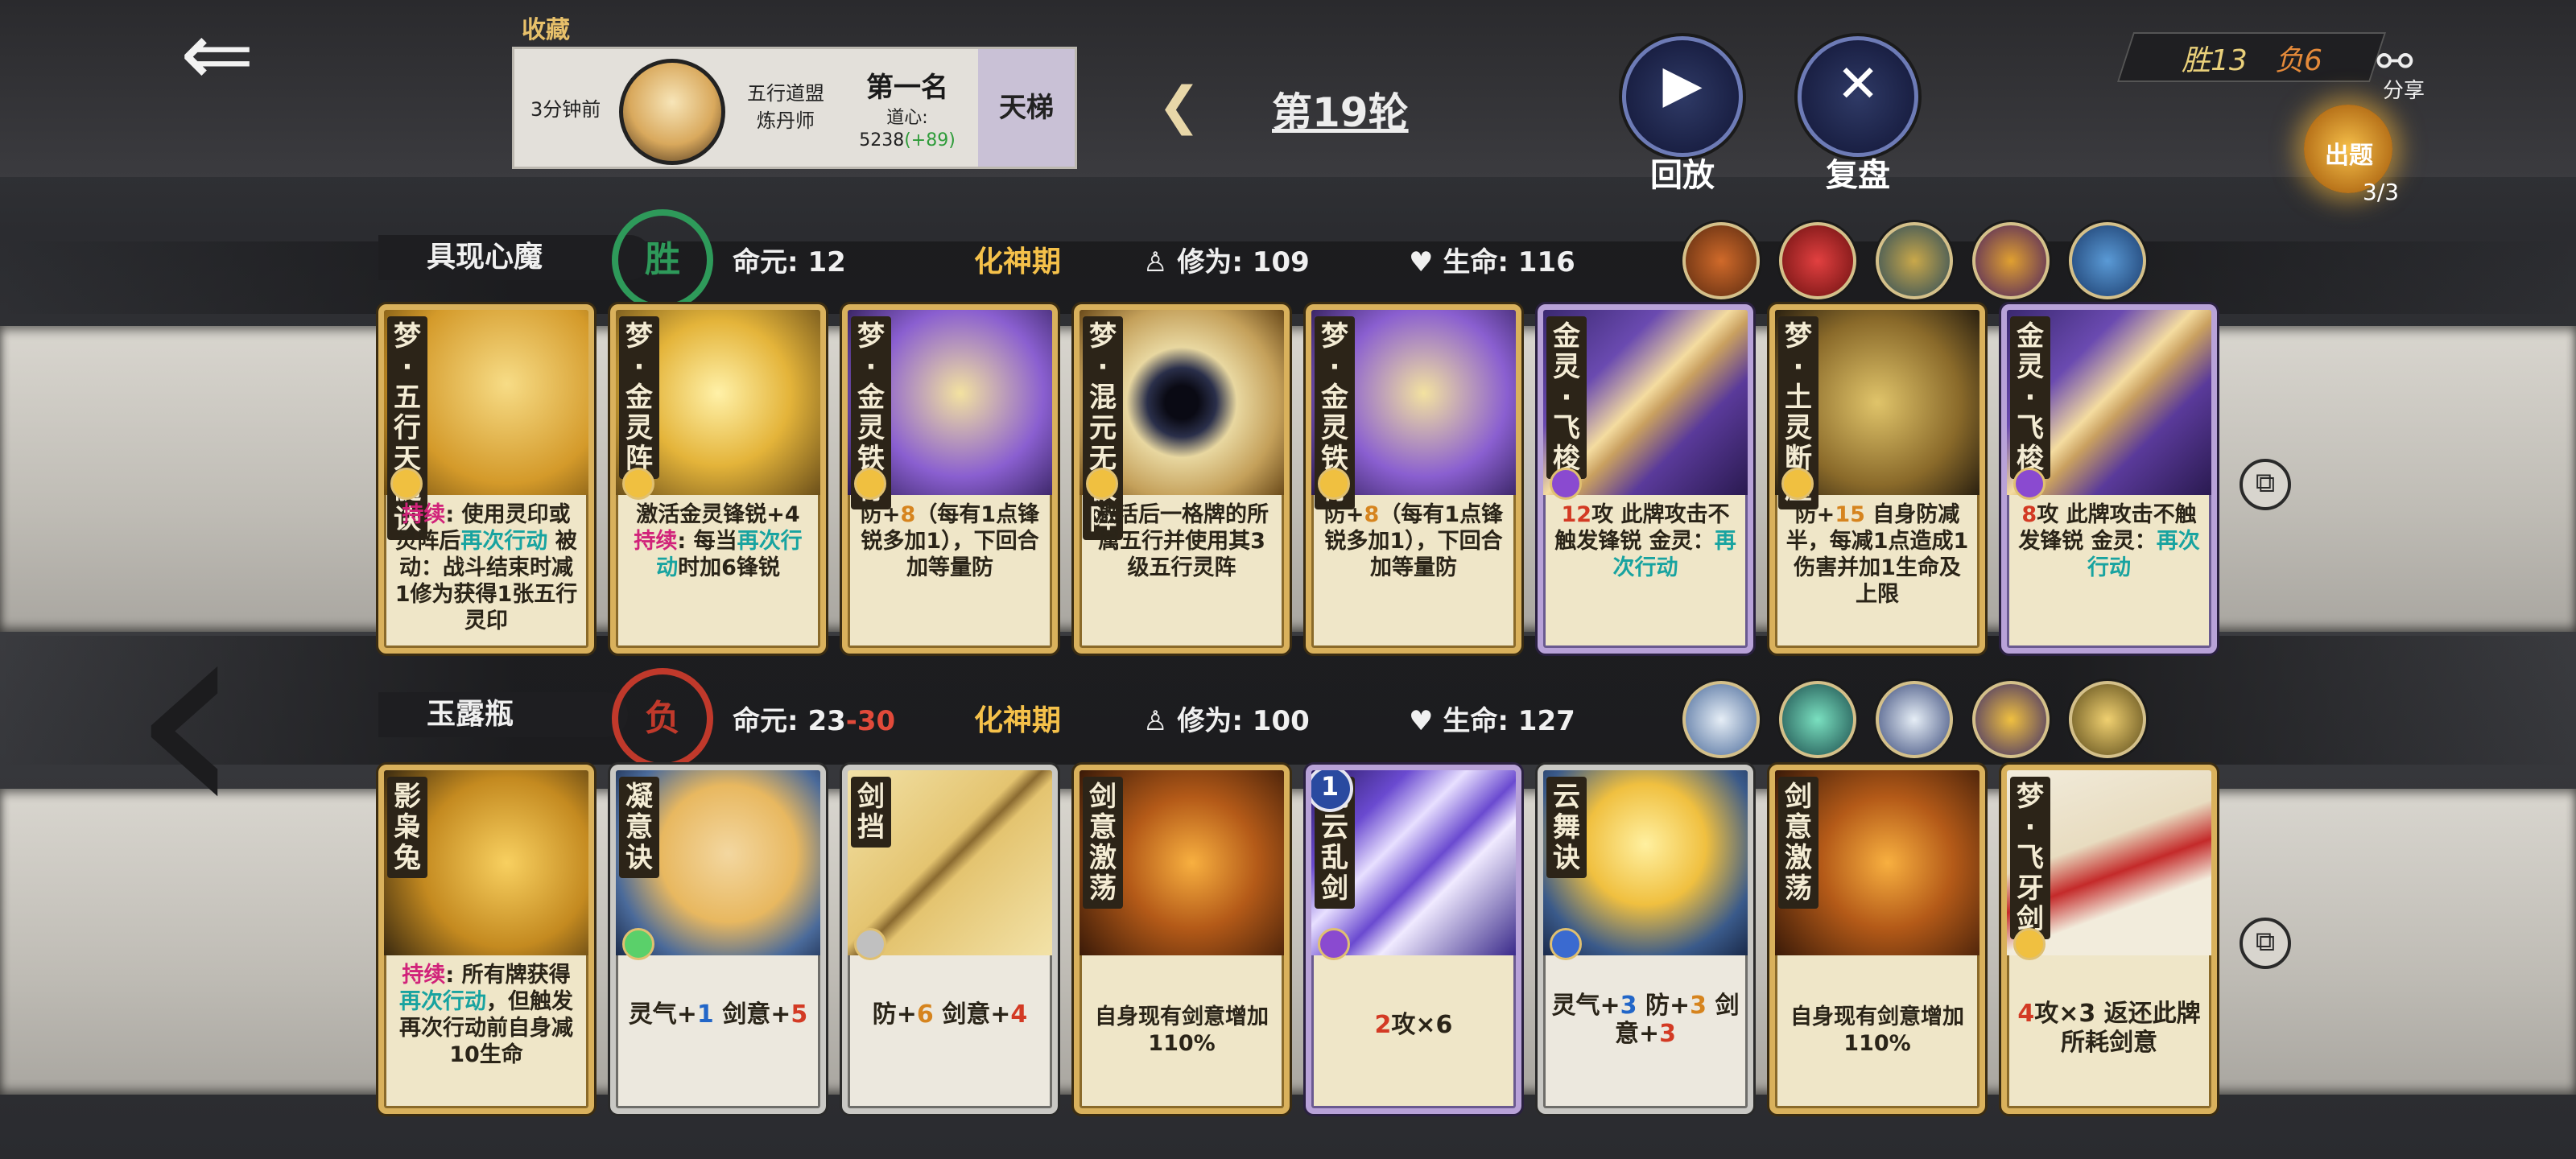  What do you see at coordinates (1226, 718) in the screenshot?
I see `cultivation-stat: ♙ 修为: 100` at bounding box center [1226, 718].